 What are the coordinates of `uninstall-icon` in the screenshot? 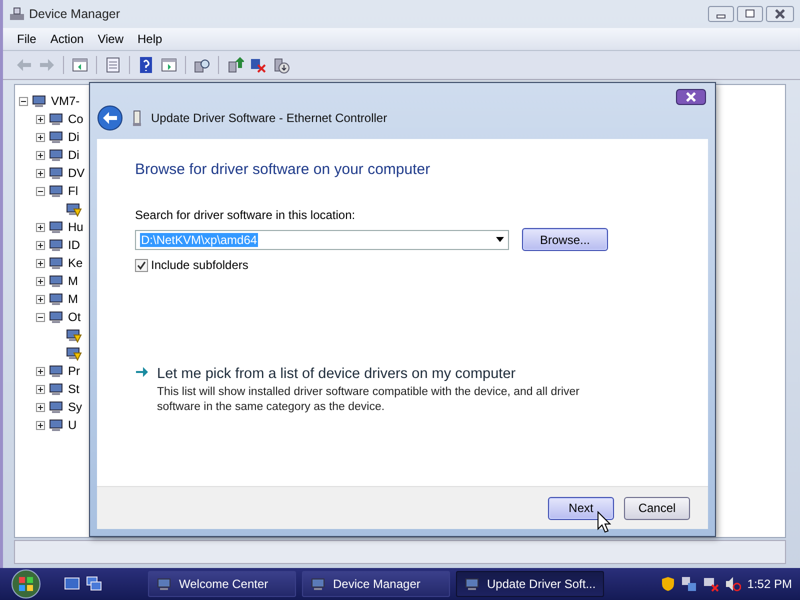 It's located at (258, 65).